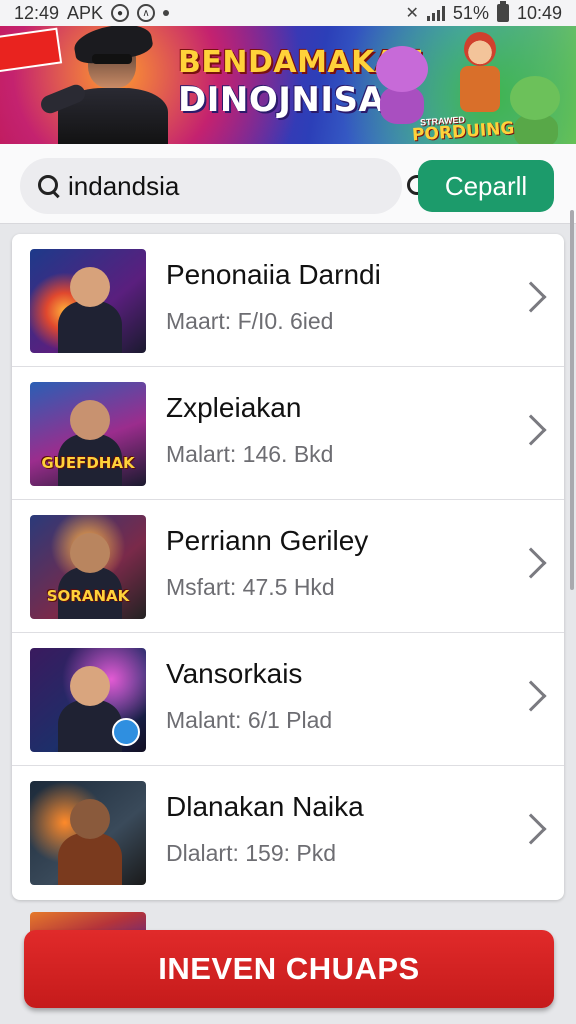 The width and height of the screenshot is (576, 1024). Describe the element at coordinates (288, 13) in the screenshot. I see `status-bar: 12:49 APK ● ∧ ✕ 51% 10:49` at that location.